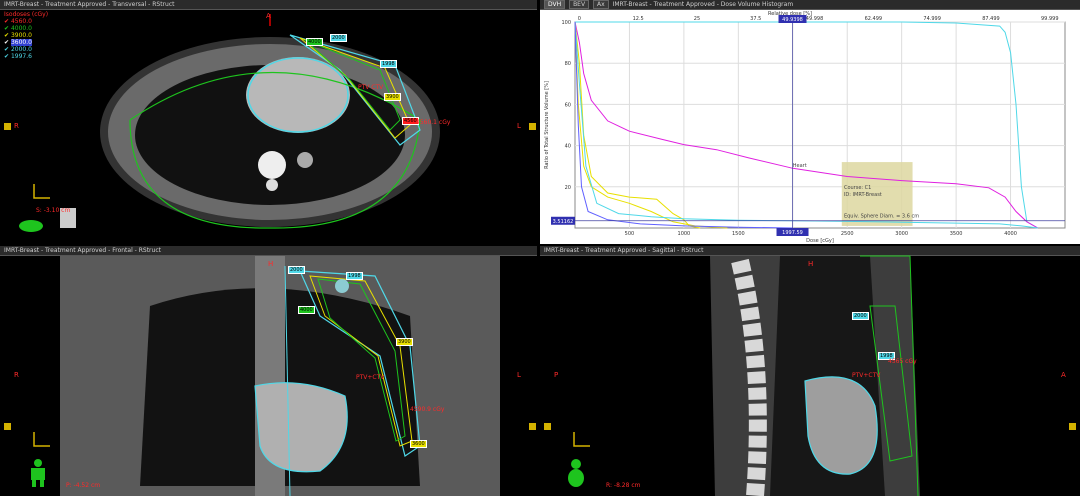 Image resolution: width=1080 pixels, height=496 pixels. Describe the element at coordinates (83, 485) in the screenshot. I see `slice-position-label: P: -4.52 cm` at that location.